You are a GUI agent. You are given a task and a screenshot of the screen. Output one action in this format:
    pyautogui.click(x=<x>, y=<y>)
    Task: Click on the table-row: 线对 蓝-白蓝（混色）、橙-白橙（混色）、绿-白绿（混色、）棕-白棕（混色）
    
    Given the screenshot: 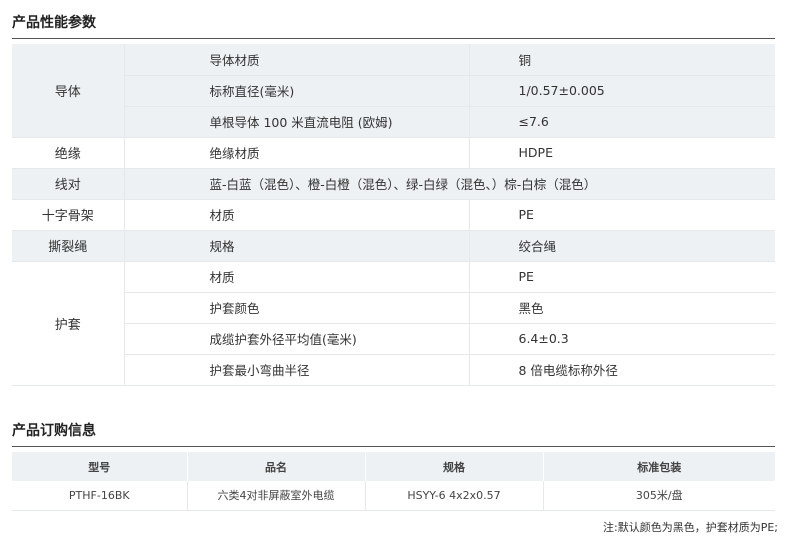 What is the action you would take?
    pyautogui.click(x=393, y=184)
    